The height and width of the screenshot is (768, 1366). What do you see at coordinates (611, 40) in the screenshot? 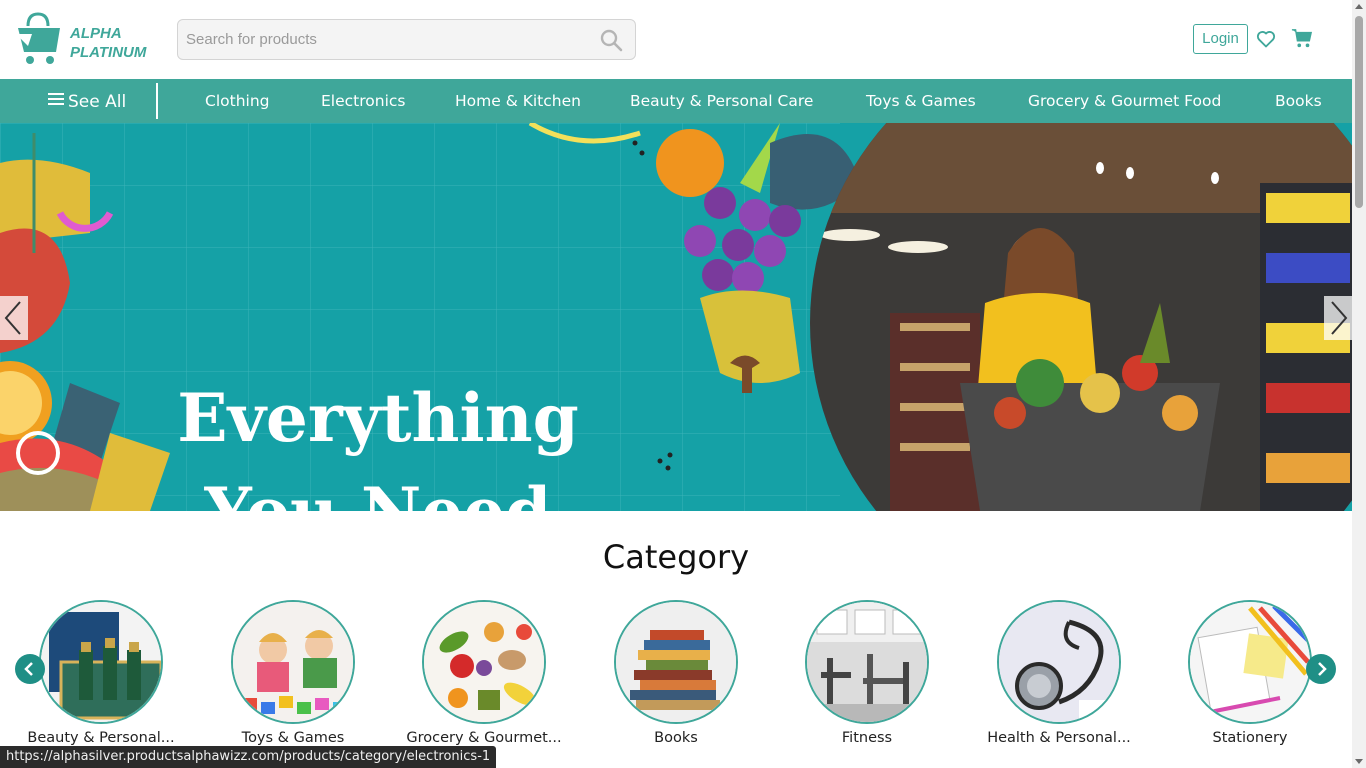
I see `search-icon` at bounding box center [611, 40].